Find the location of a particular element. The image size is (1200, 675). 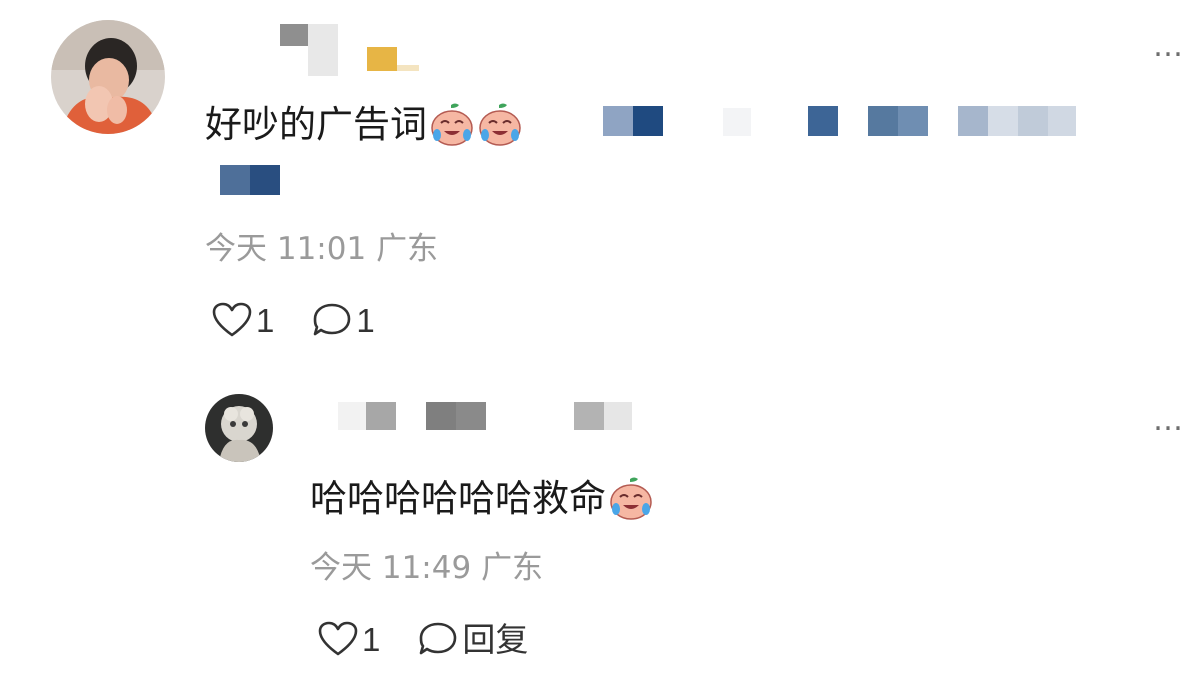

reply-avatar is located at coordinates (239, 428).